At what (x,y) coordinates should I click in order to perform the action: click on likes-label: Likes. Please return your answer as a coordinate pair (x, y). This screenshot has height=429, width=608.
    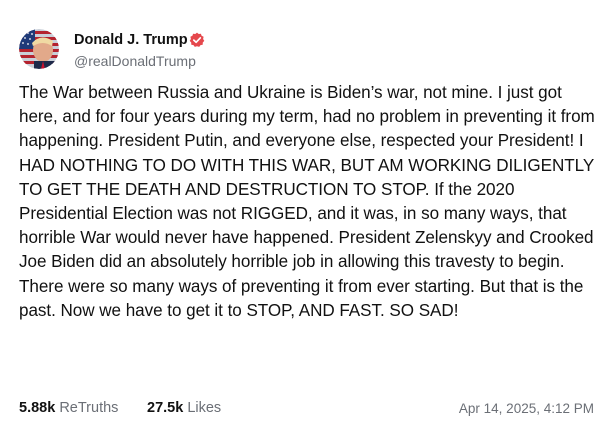
    Looking at the image, I should click on (204, 408).